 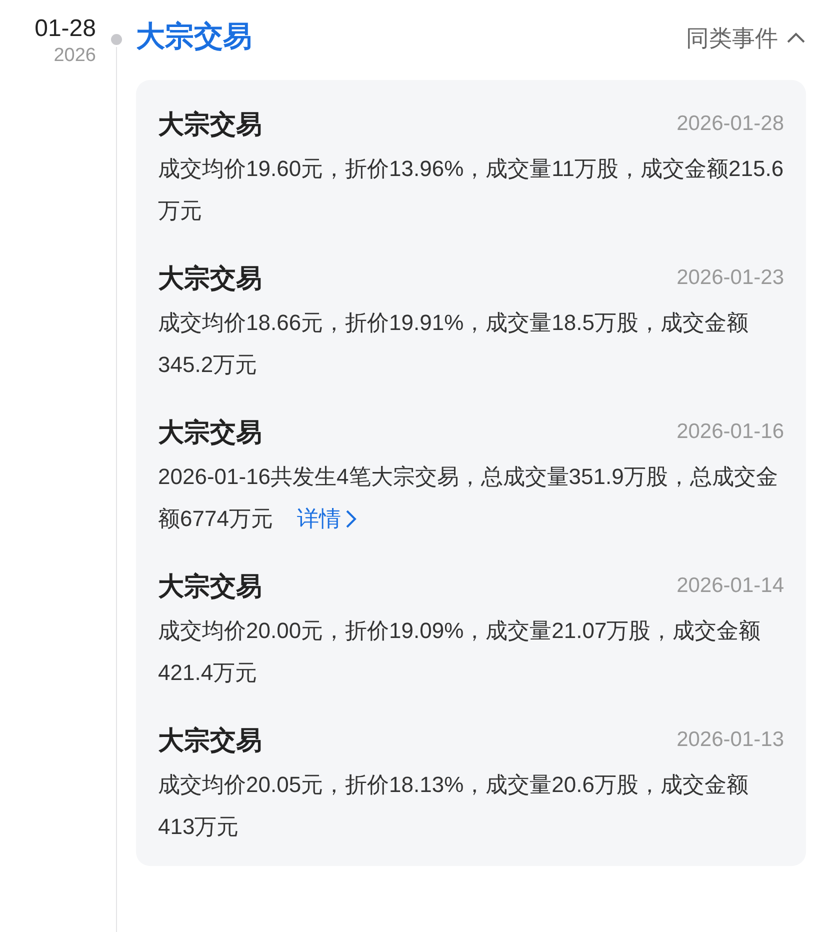 What do you see at coordinates (75, 56) in the screenshot?
I see `date-year: 2026` at bounding box center [75, 56].